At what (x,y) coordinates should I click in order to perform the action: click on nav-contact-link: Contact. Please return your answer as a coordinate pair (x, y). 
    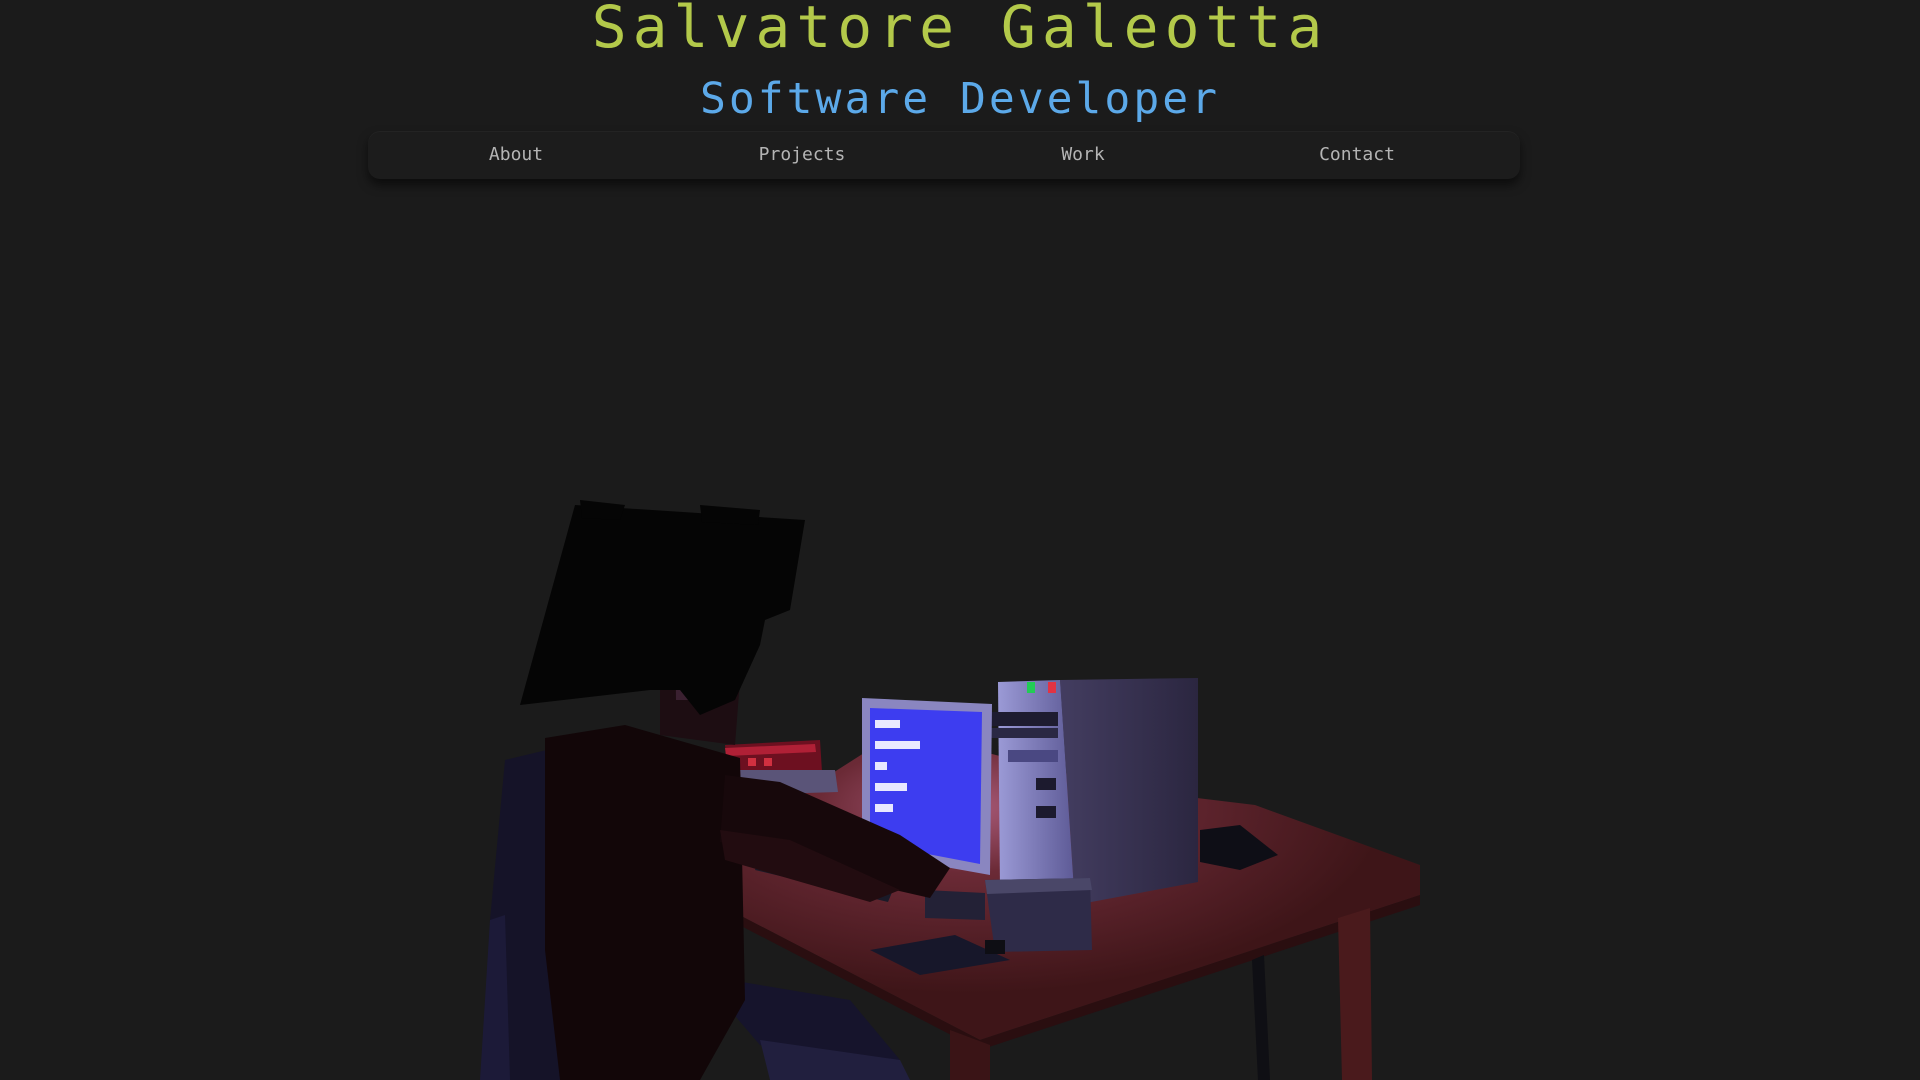
    Looking at the image, I should click on (1357, 155).